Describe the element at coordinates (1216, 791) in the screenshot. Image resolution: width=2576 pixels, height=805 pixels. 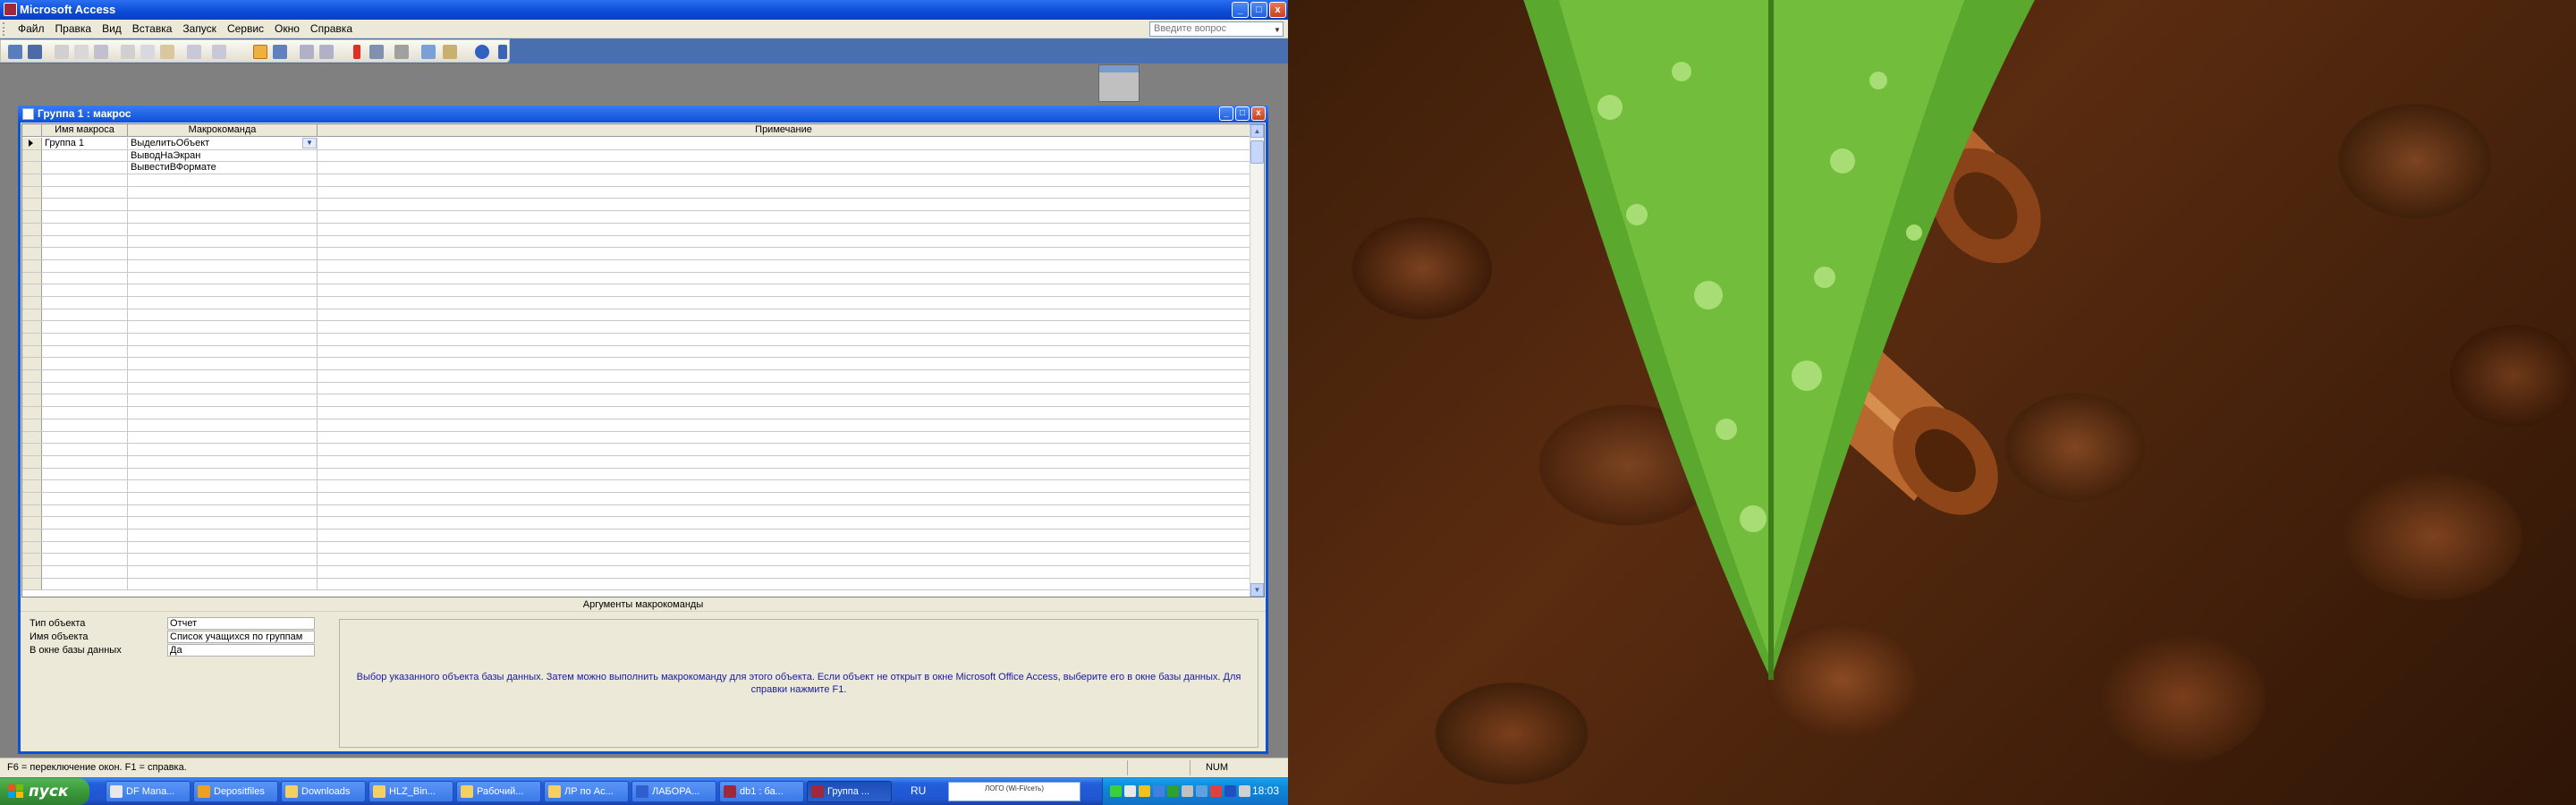
I see `alert-icon` at that location.